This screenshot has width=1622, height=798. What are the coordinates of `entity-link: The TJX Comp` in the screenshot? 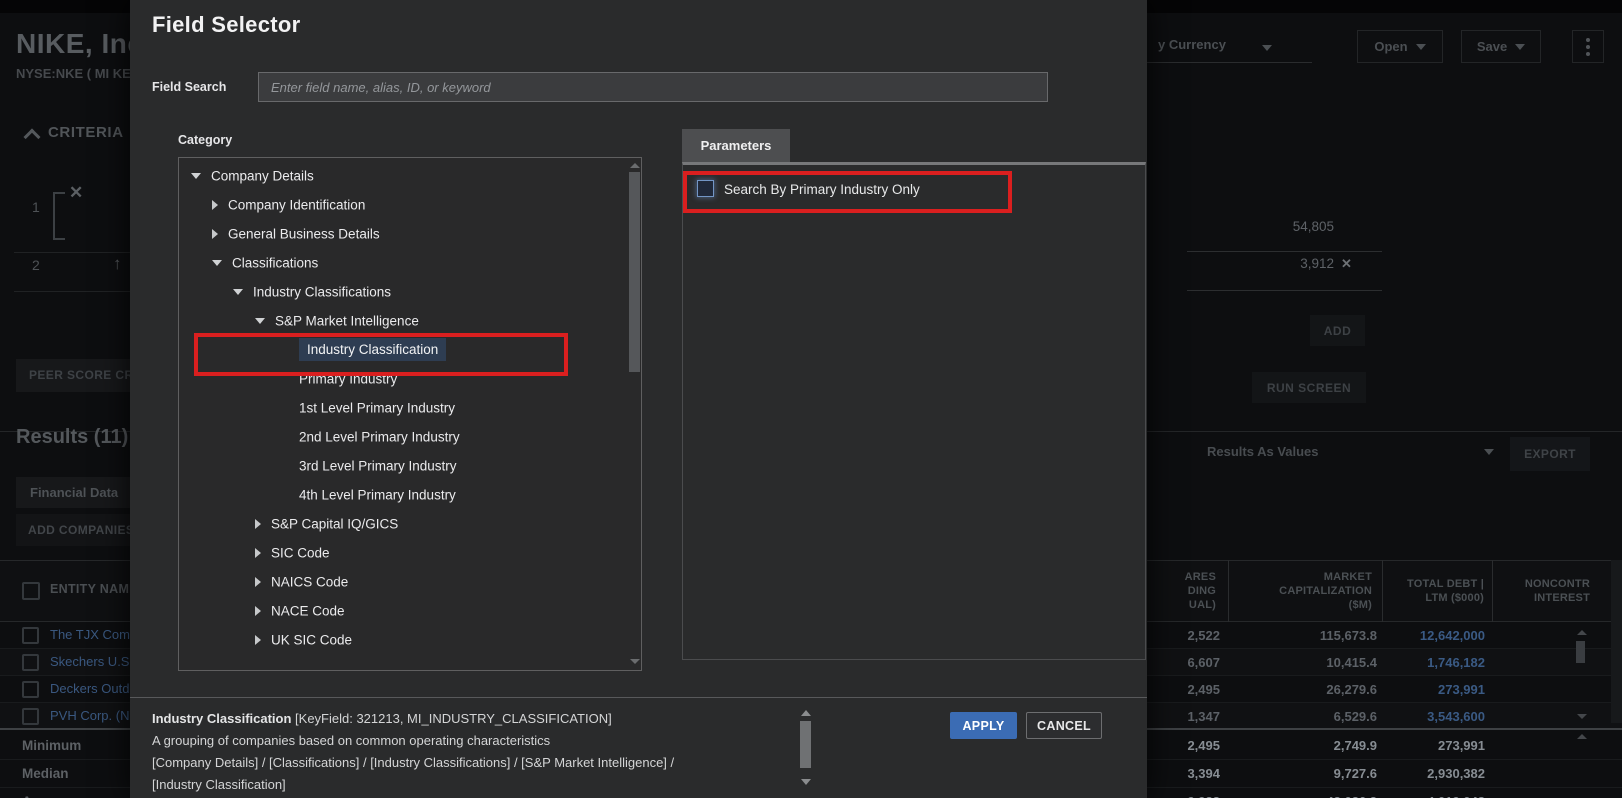 It's located at (90, 634).